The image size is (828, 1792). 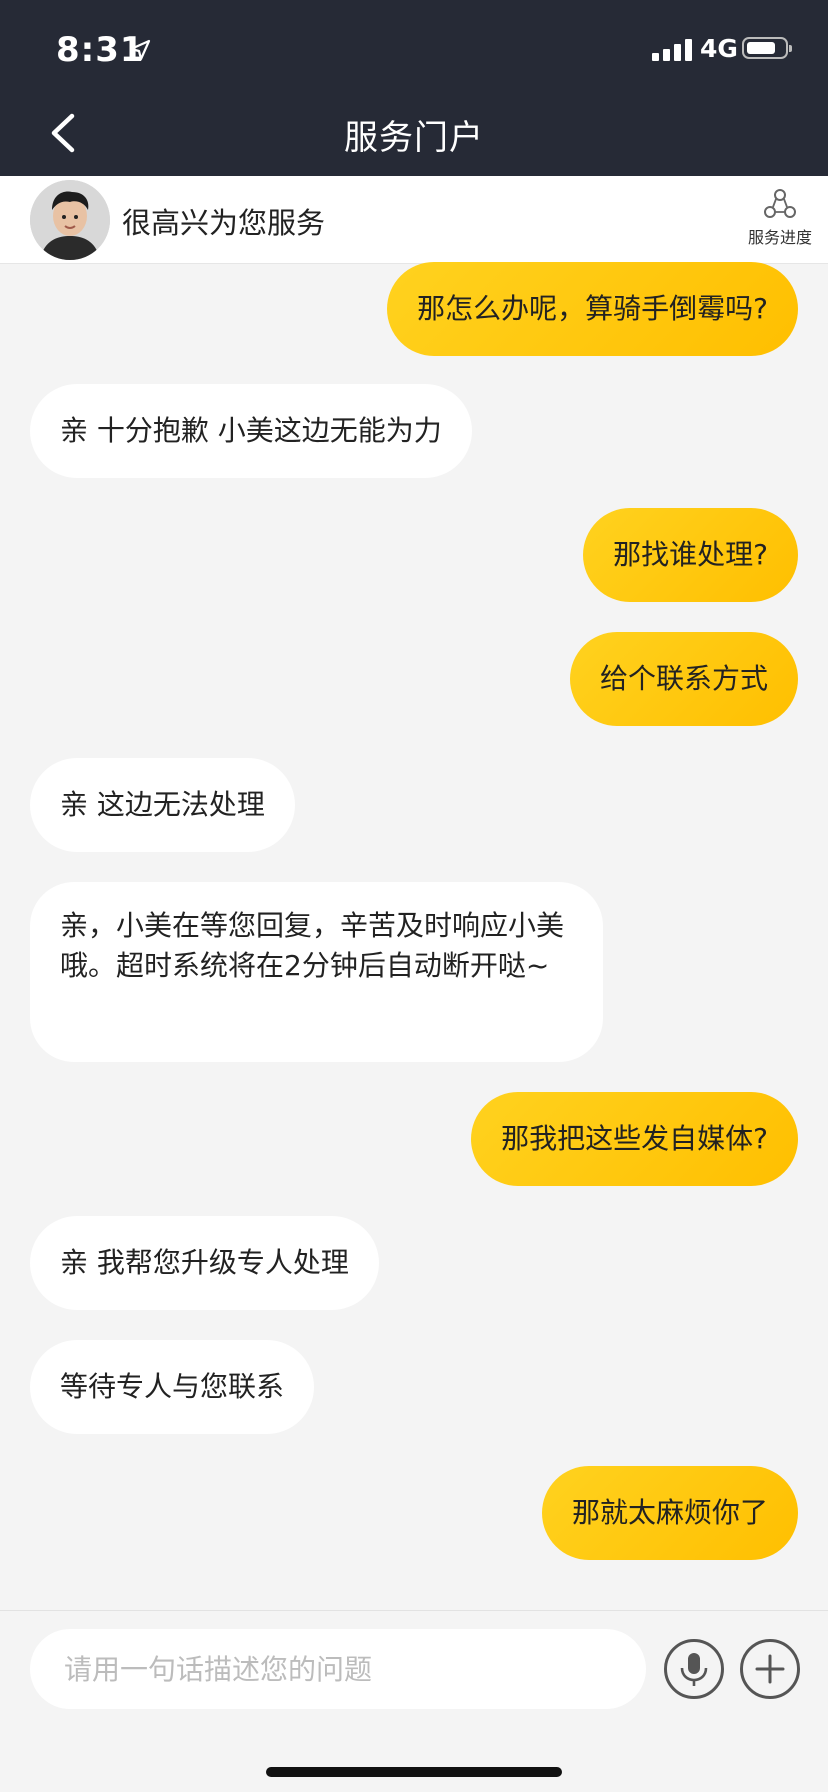 I want to click on more-button, so click(x=770, y=1669).